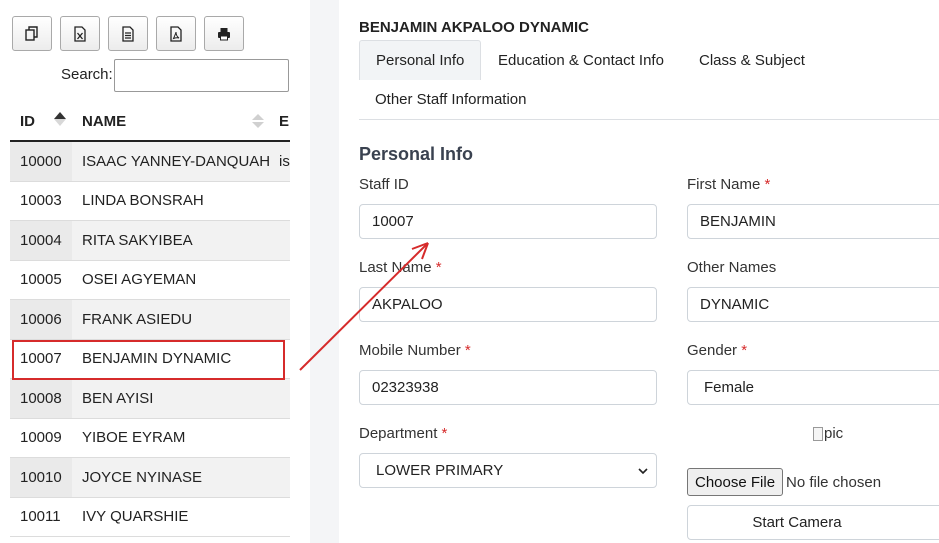 Image resolution: width=939 pixels, height=543 pixels. I want to click on tab-class-subject: Class & Subject, so click(752, 60).